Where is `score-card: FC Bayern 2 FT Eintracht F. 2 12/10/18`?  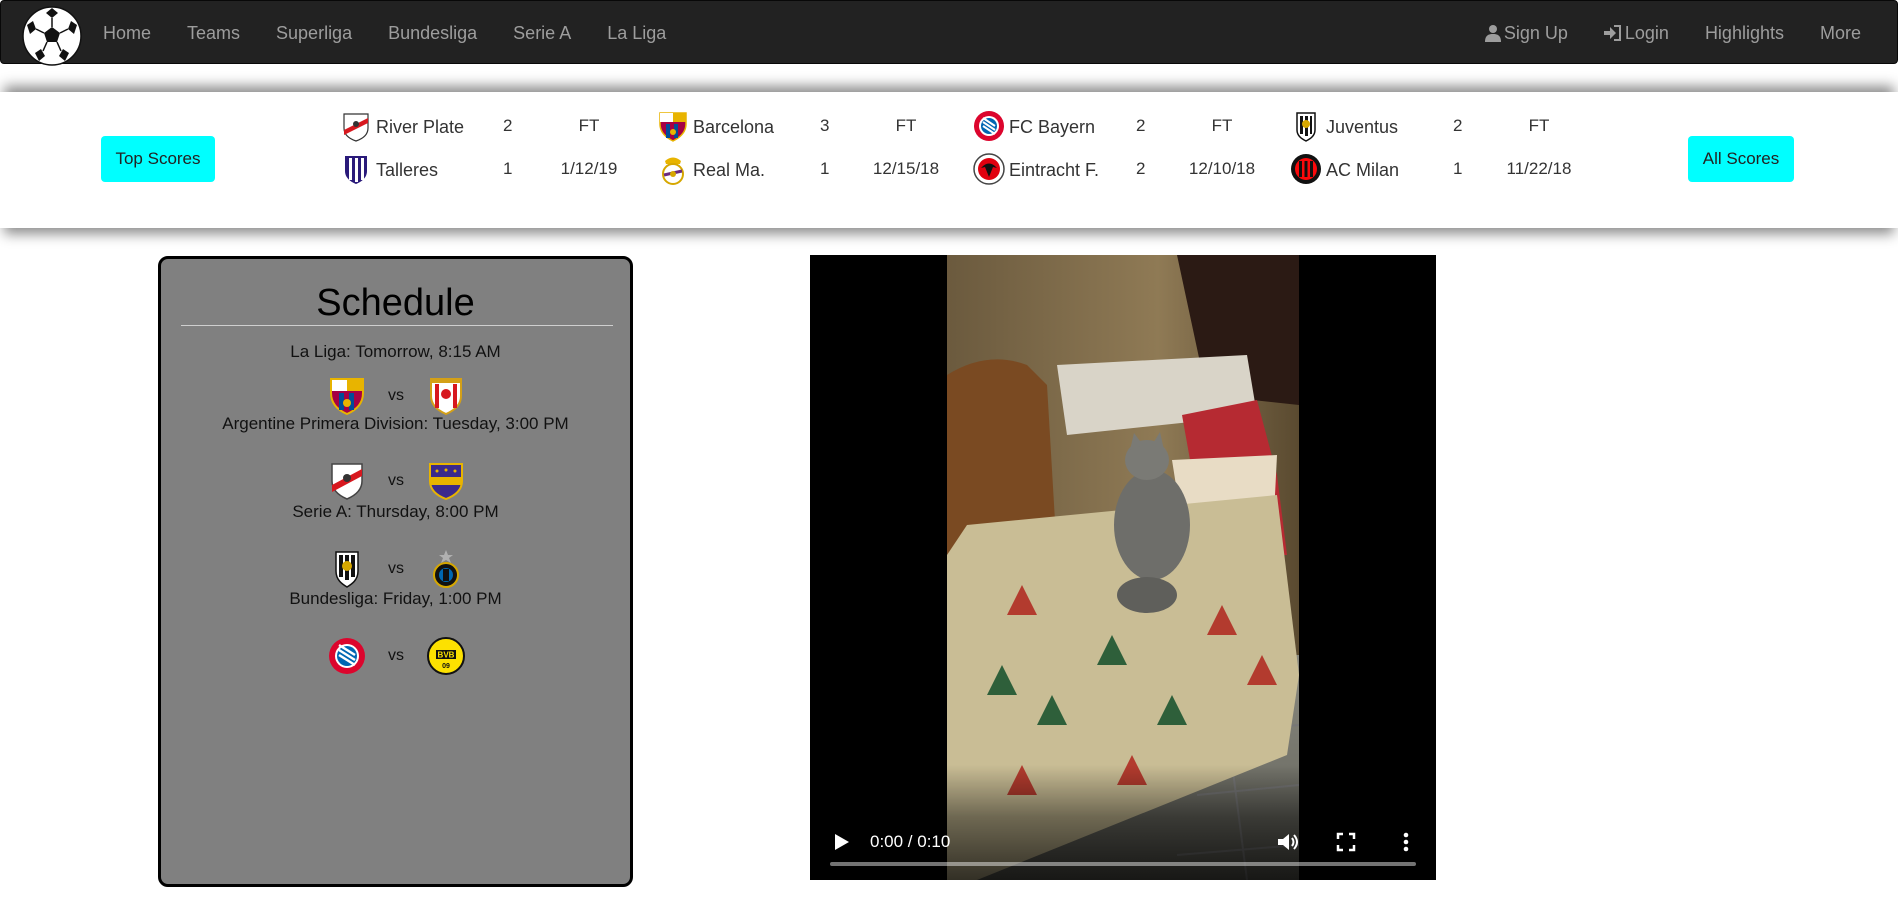 score-card: FC Bayern 2 FT Eintracht F. 2 12/10/18 is located at coordinates (1118, 156).